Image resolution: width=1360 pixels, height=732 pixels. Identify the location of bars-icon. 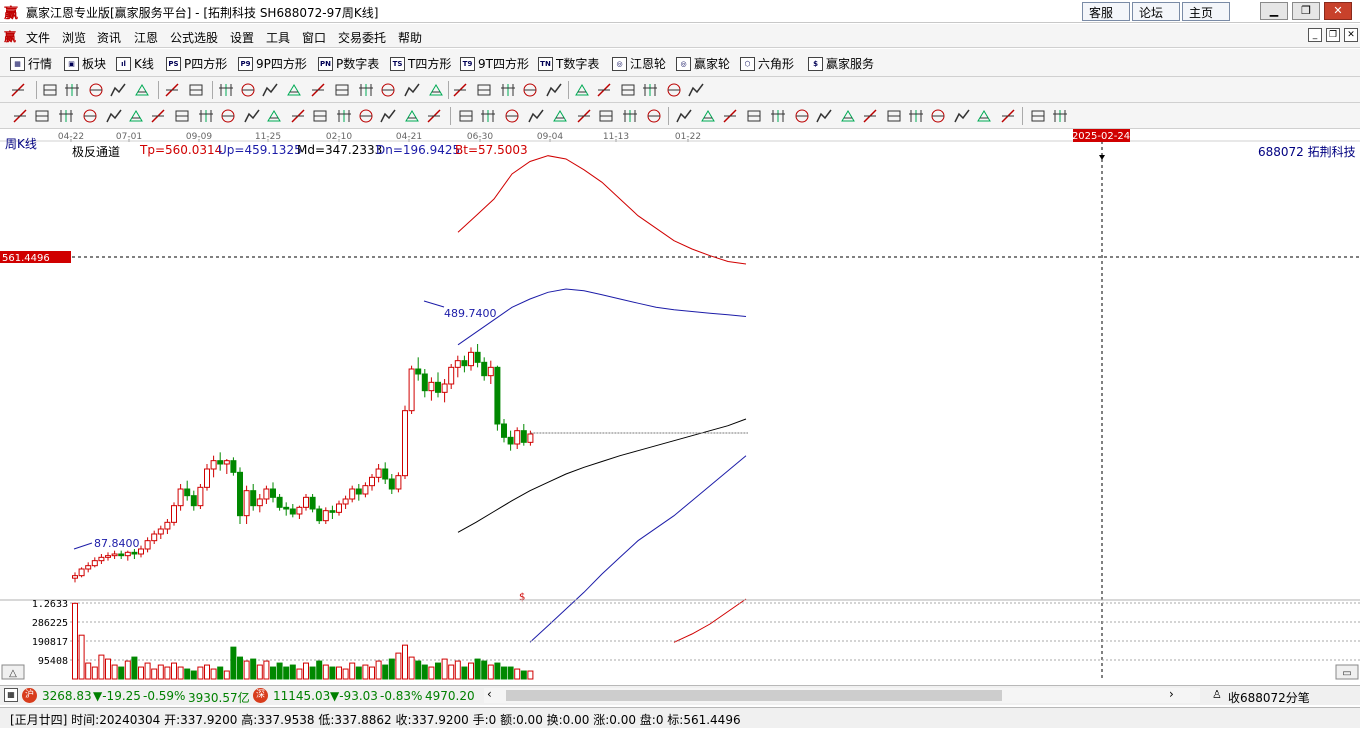
(42, 116).